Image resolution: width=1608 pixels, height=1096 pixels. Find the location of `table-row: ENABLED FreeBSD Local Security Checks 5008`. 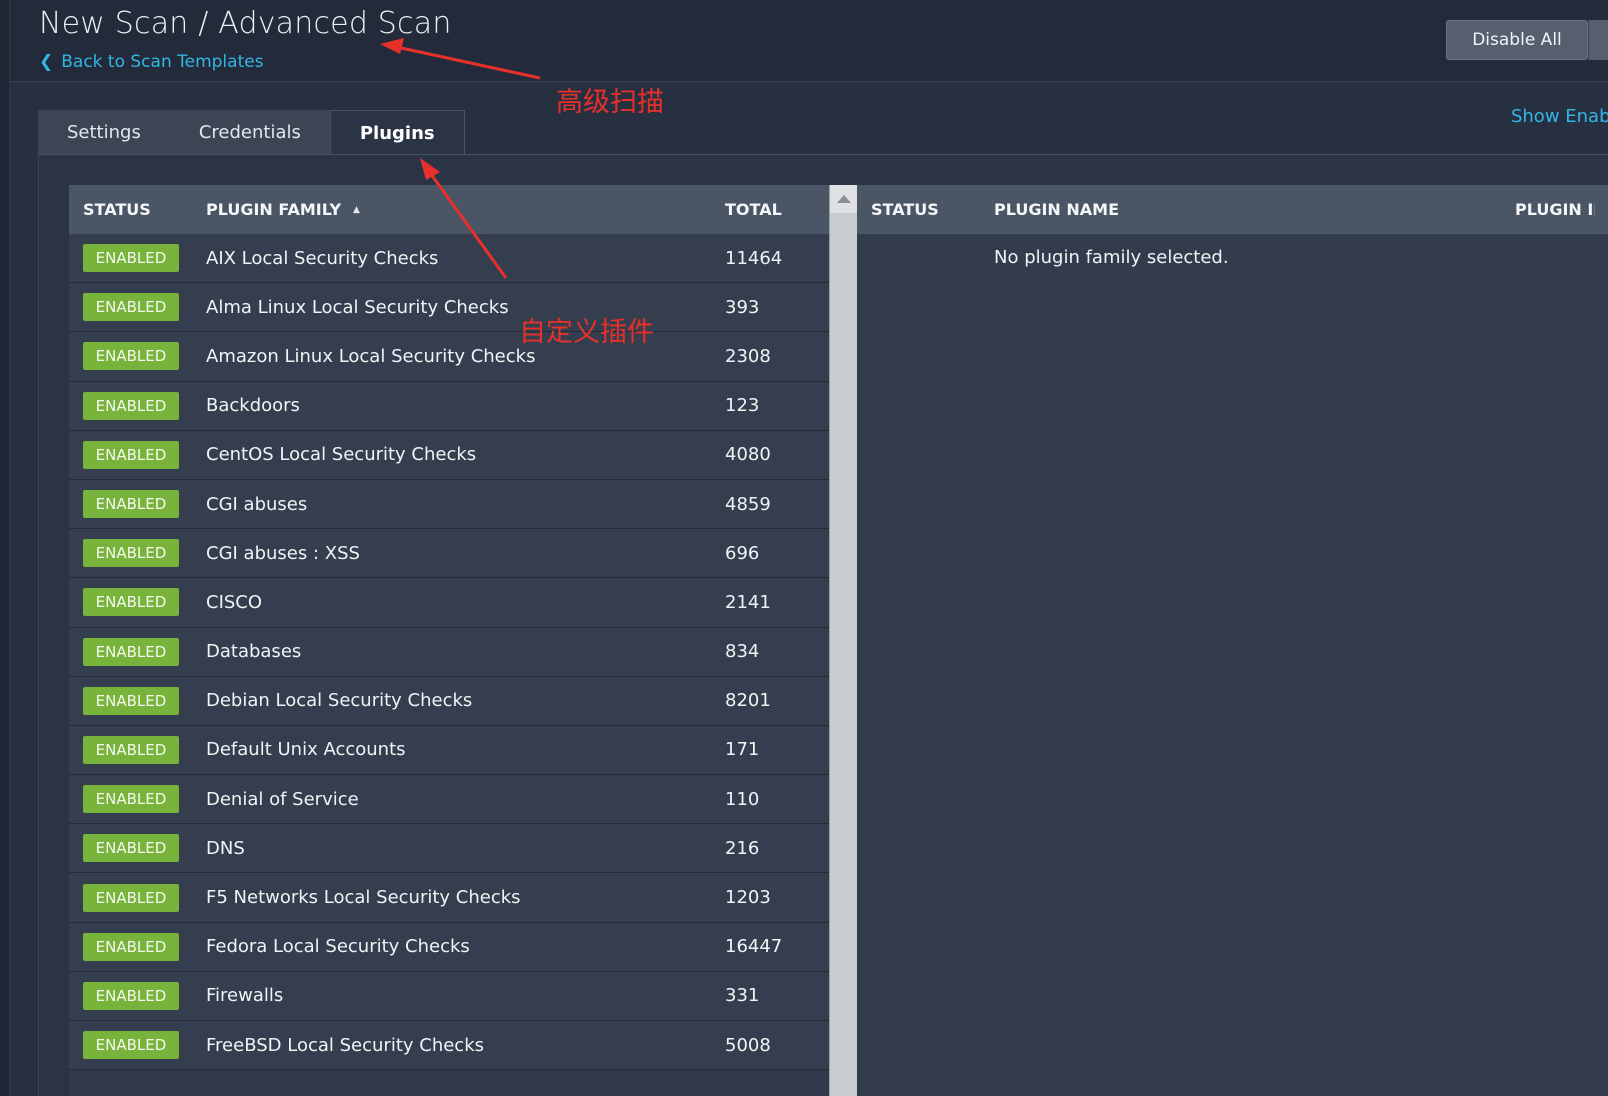

table-row: ENABLED FreeBSD Local Security Checks 5008 is located at coordinates (449, 1046).